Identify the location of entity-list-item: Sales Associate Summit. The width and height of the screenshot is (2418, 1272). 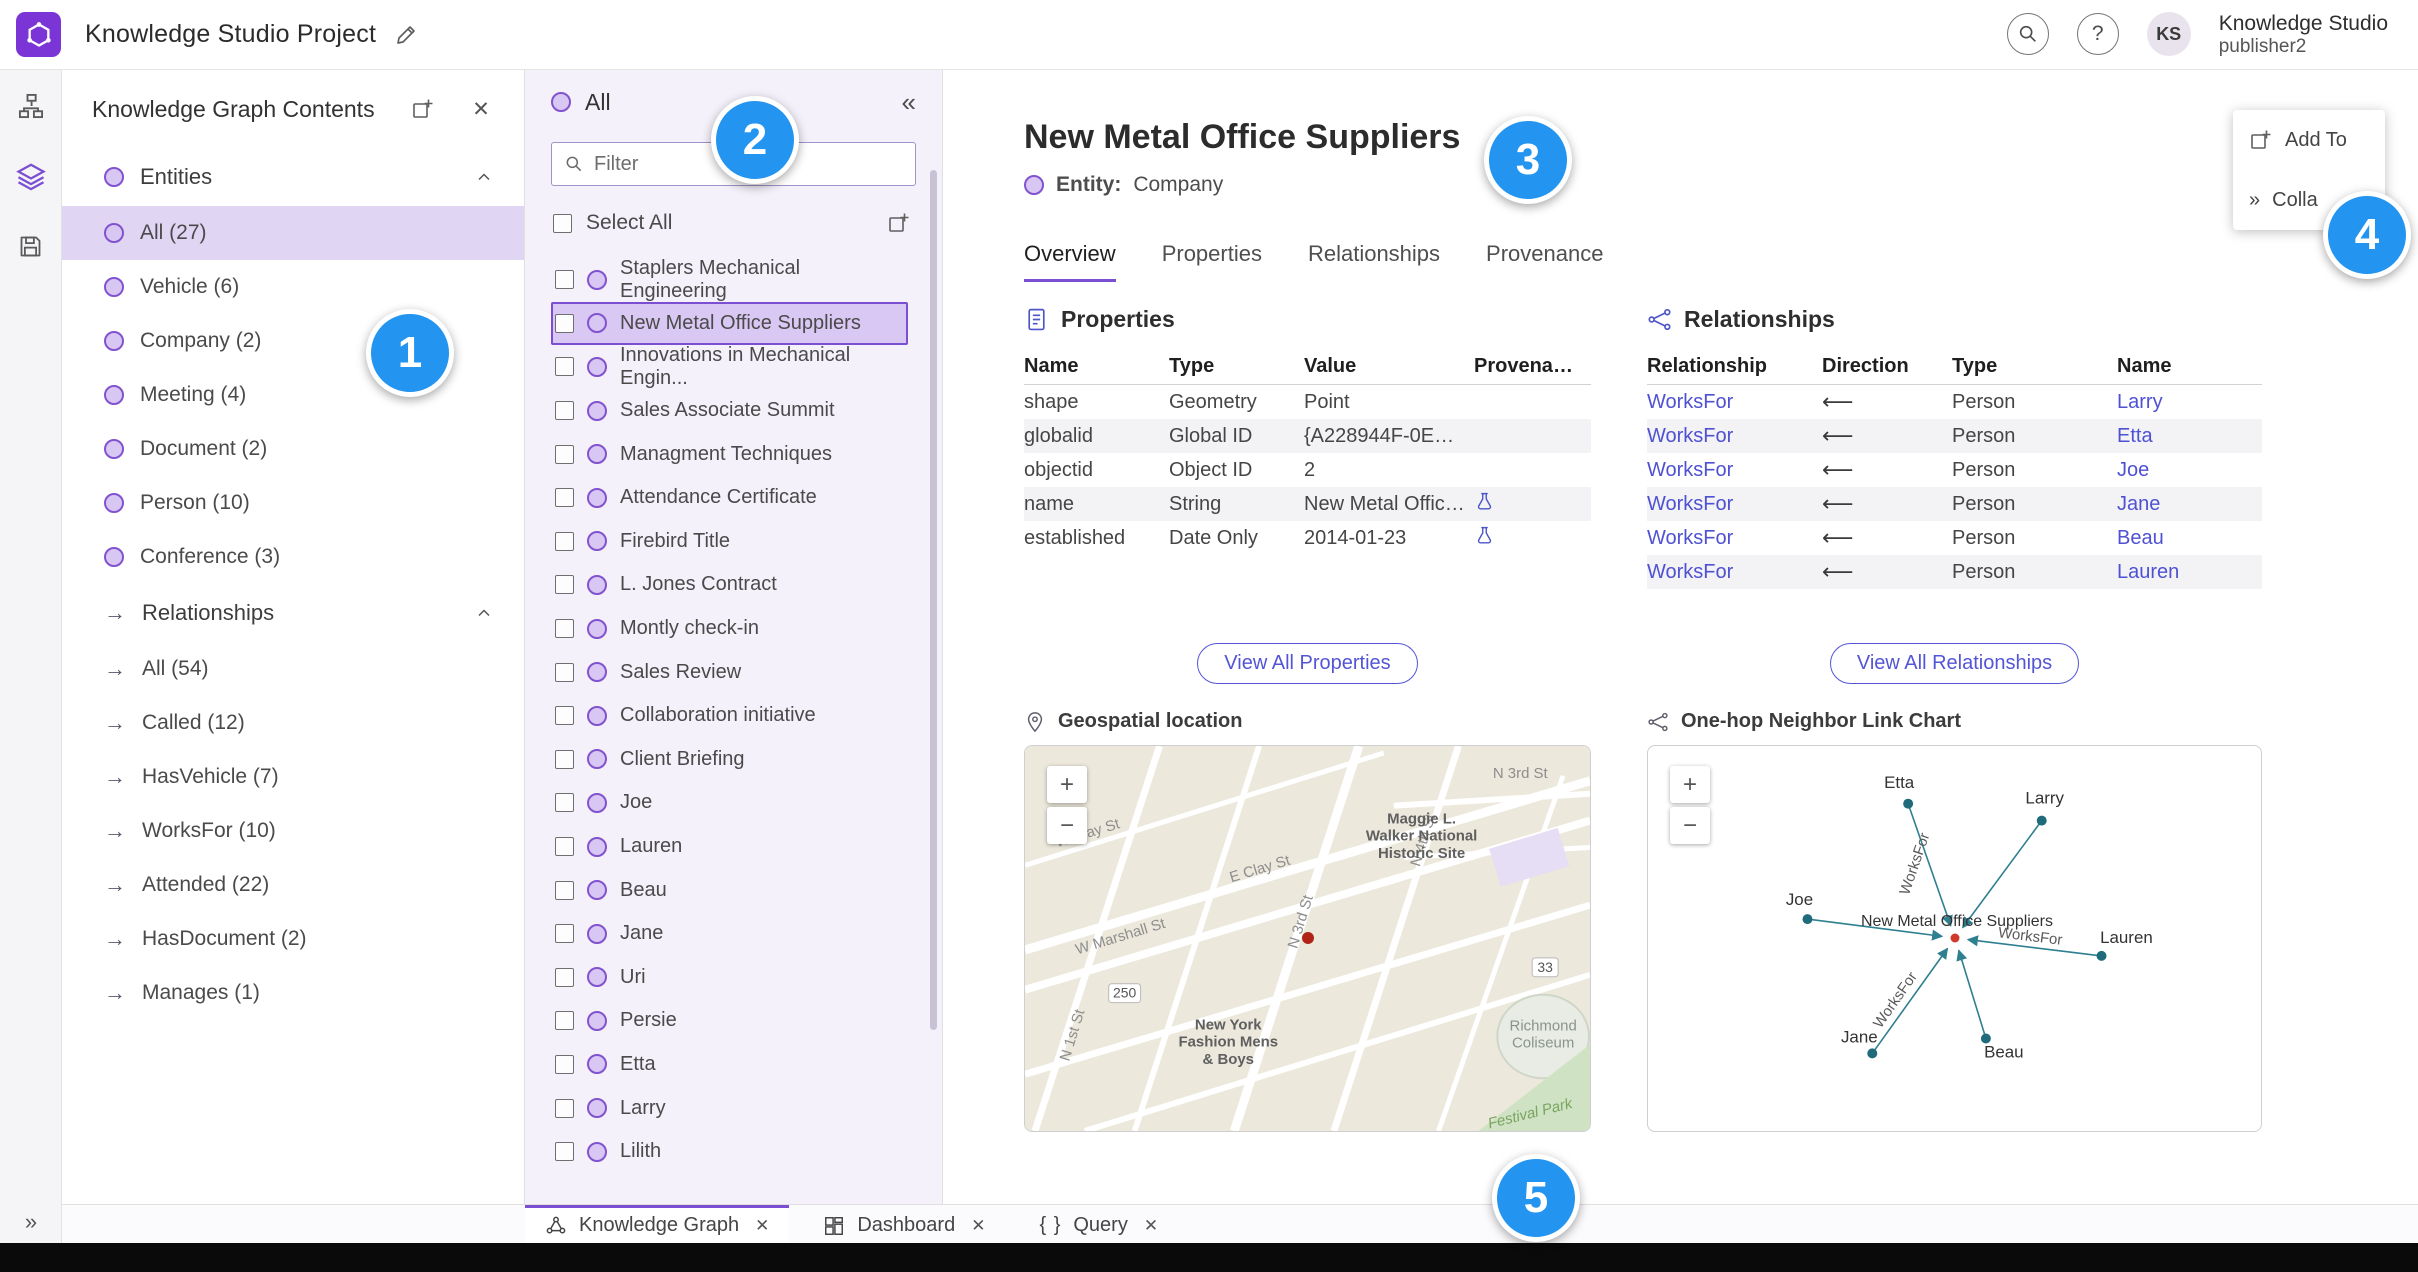
(729, 411).